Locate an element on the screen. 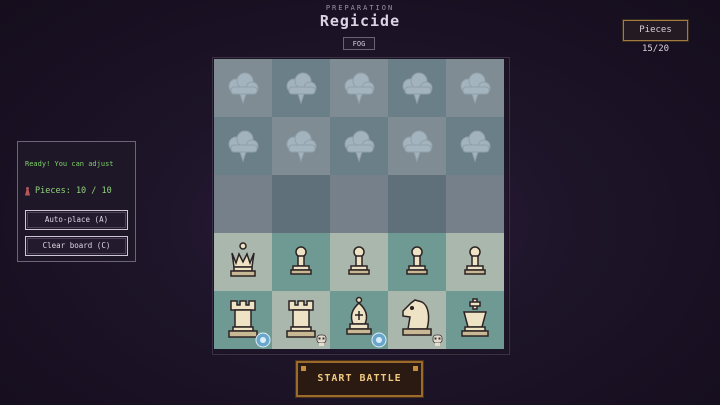  bishop-icon is located at coordinates (366, 322).